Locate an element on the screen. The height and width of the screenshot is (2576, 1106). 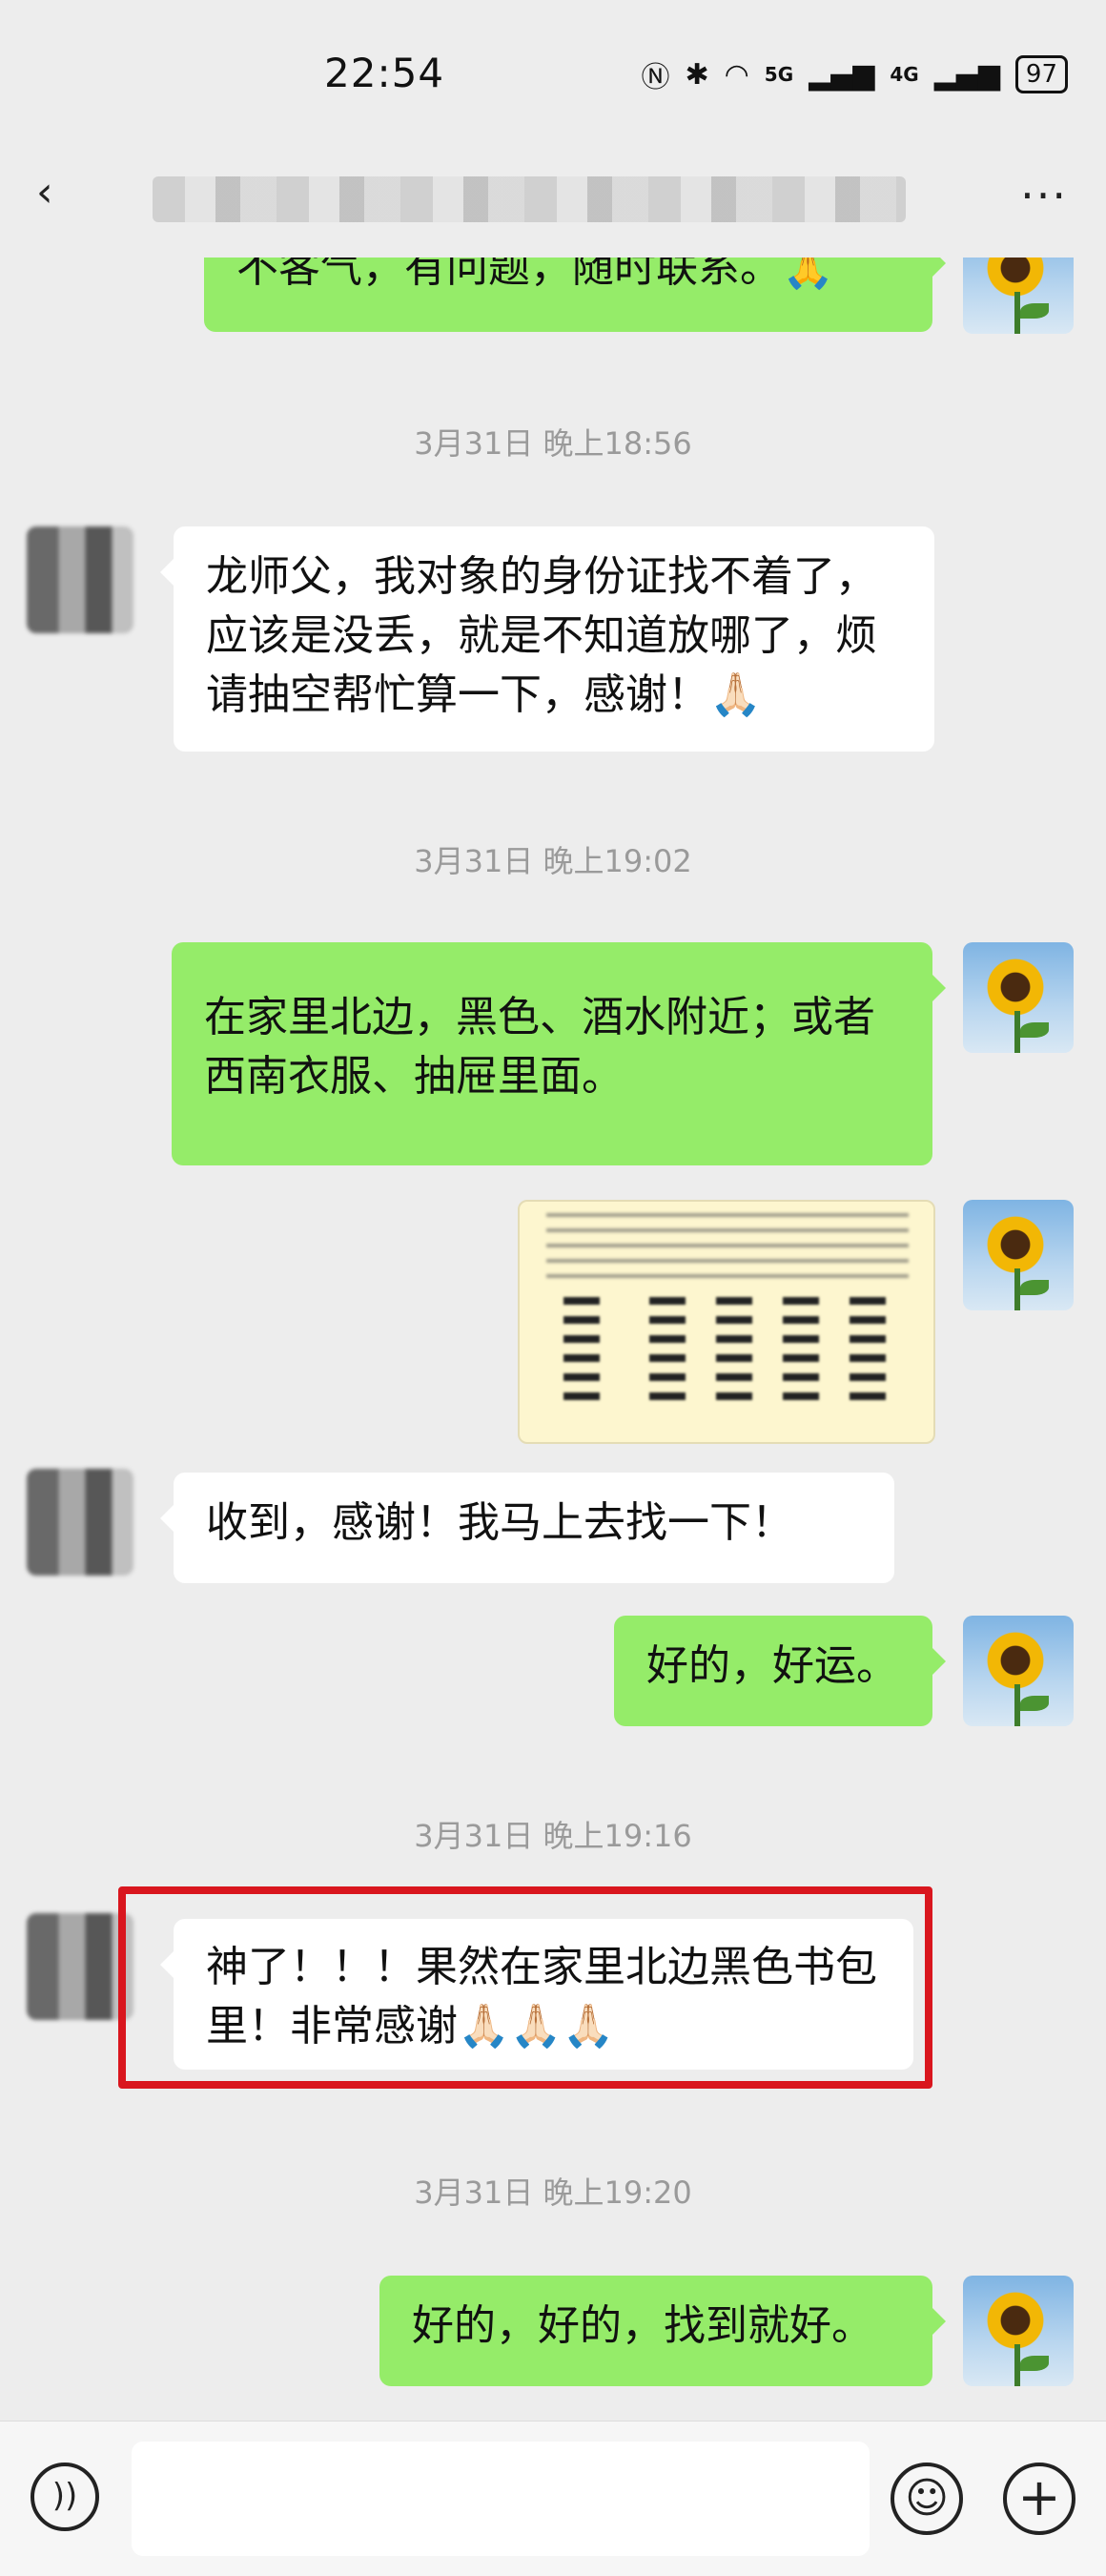
message-bubble-incoming: 收到，感谢！我马上去找一下！ is located at coordinates (527, 1528).